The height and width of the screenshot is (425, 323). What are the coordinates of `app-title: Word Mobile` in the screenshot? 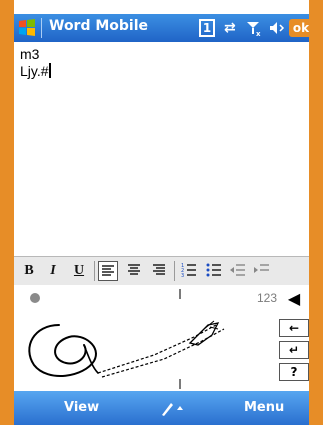 It's located at (99, 26).